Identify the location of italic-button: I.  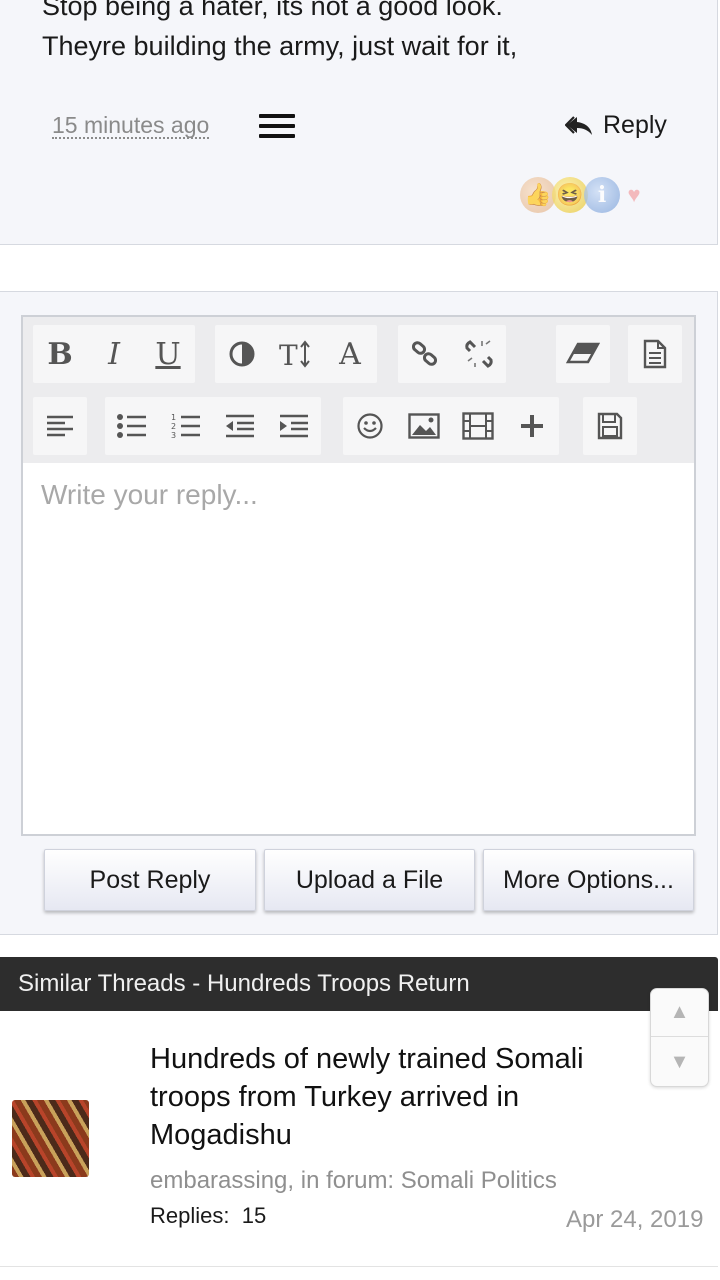
(114, 354).